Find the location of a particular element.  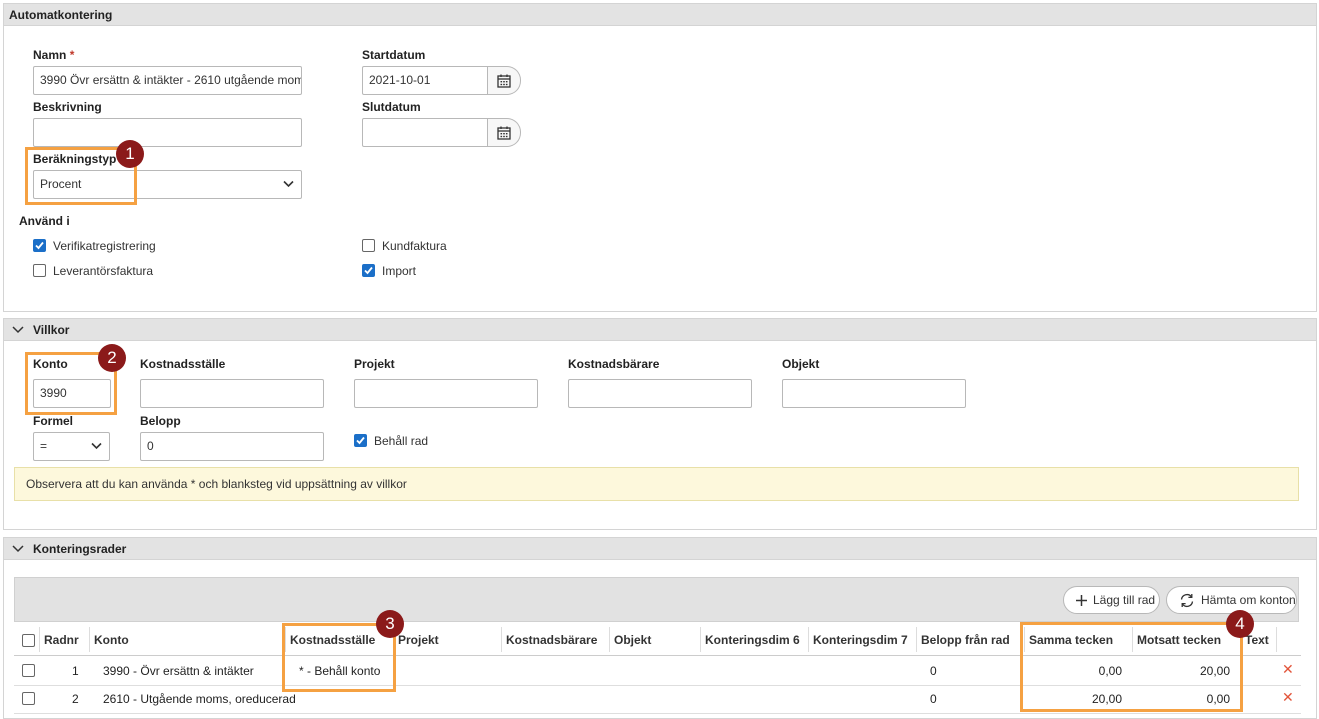

refresh-accounts-label: Hämta om konton is located at coordinates (1248, 600).